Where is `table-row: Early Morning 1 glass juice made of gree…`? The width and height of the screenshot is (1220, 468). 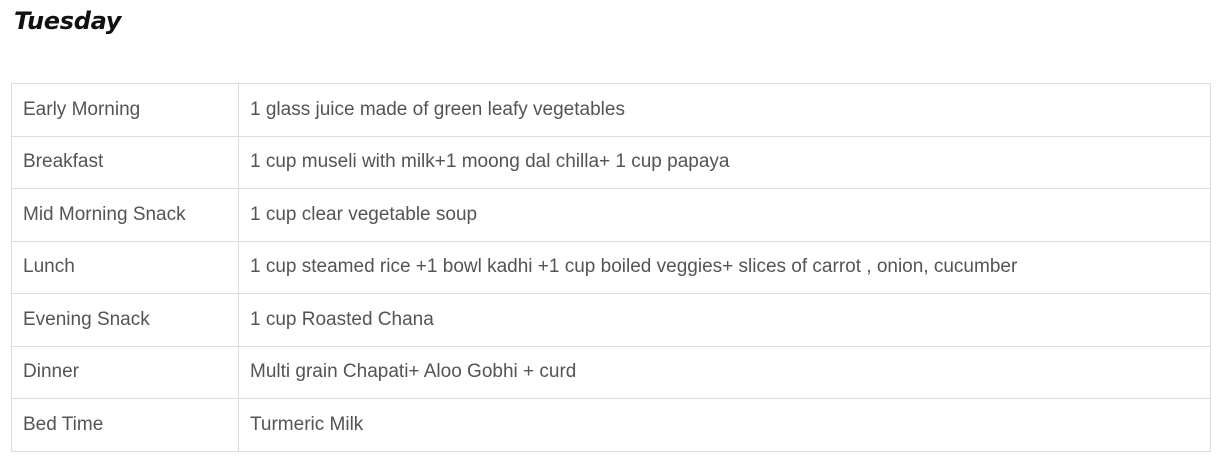 table-row: Early Morning 1 glass juice made of gree… is located at coordinates (611, 110).